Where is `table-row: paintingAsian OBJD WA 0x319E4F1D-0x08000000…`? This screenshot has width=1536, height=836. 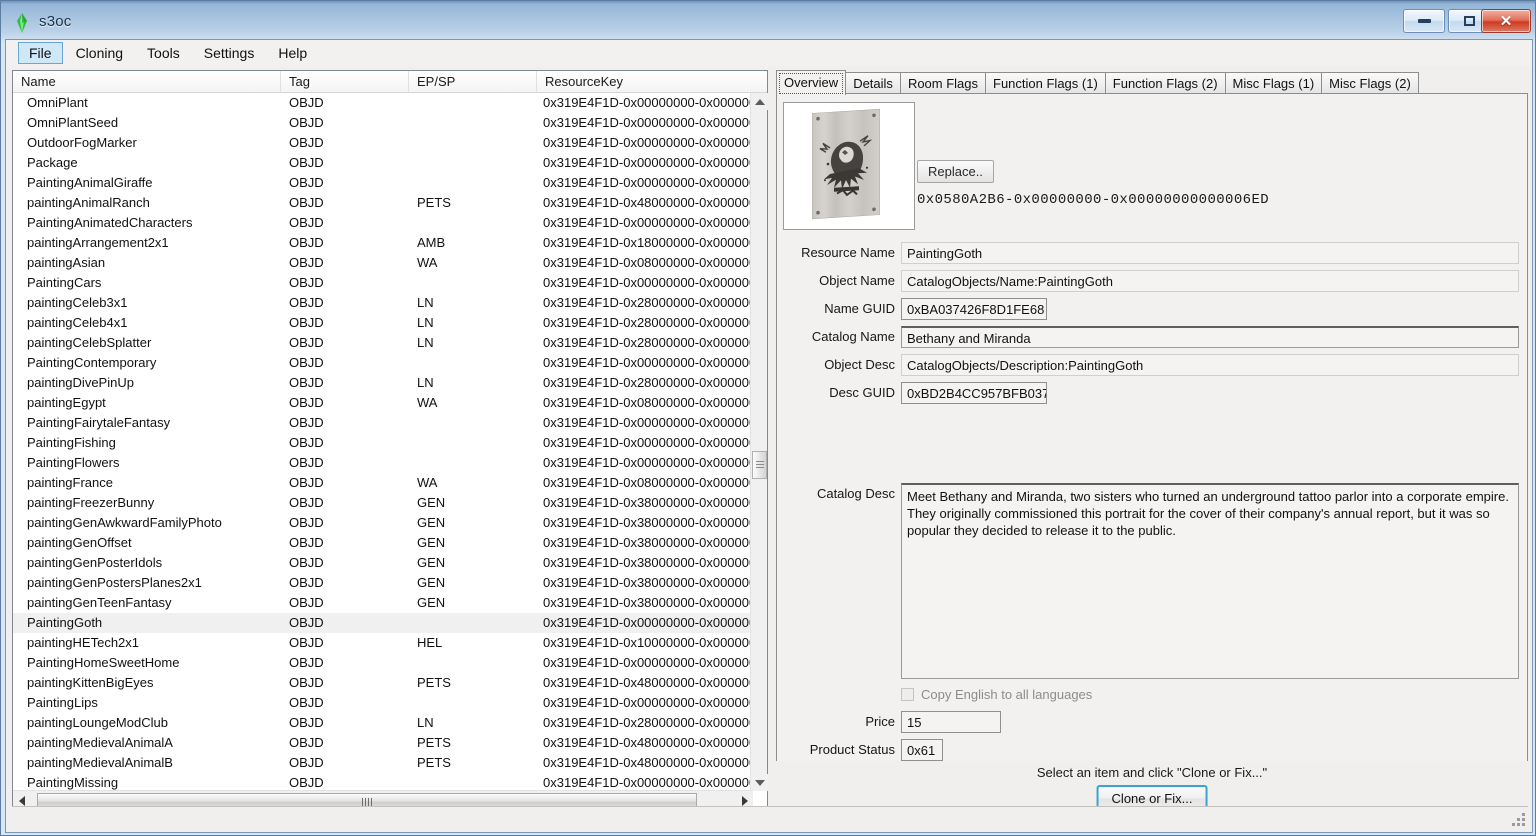
table-row: paintingAsian OBJD WA 0x319E4F1D-0x08000000… is located at coordinates (383, 263).